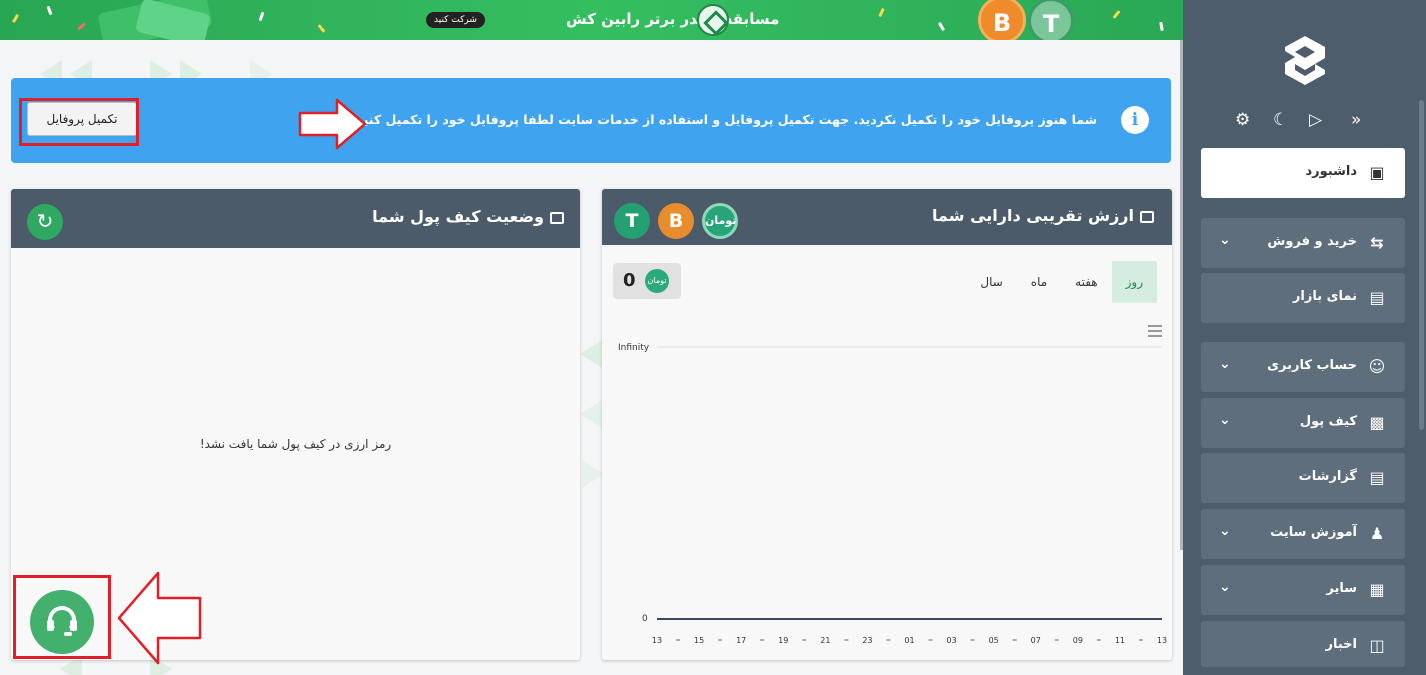 The height and width of the screenshot is (675, 1426). I want to click on info-icon: i, so click(1135, 120).